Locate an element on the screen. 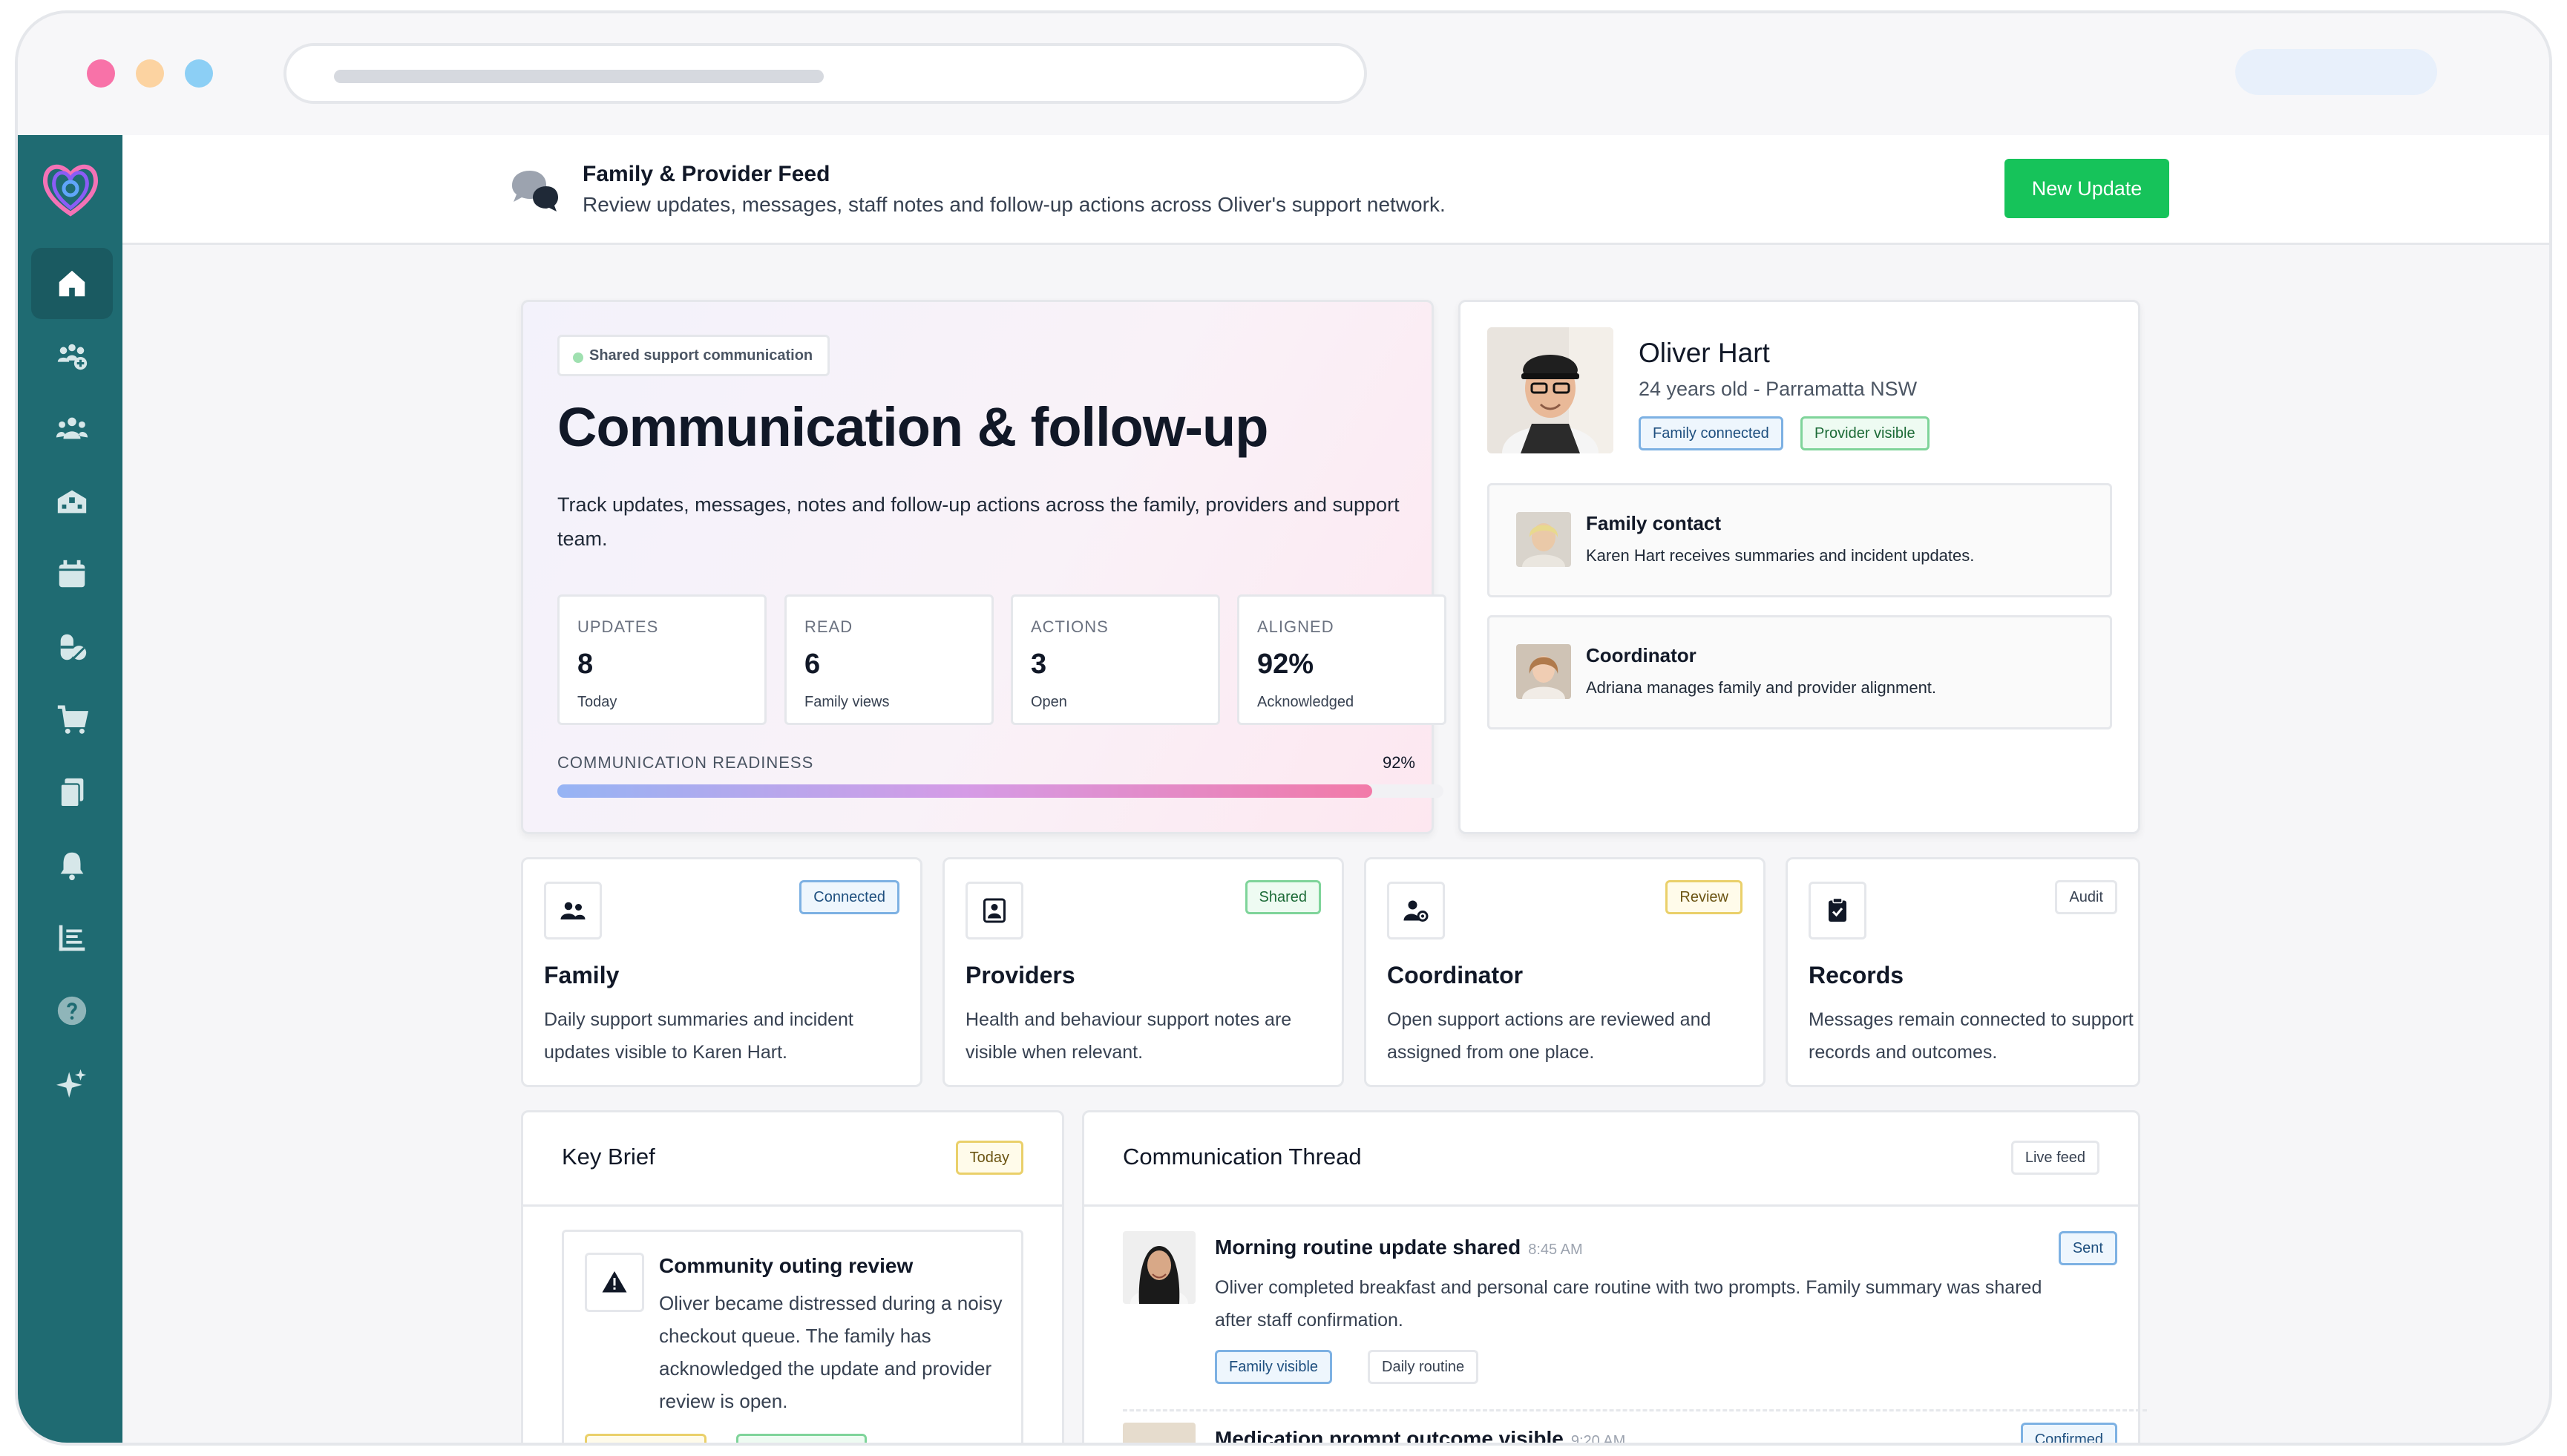 This screenshot has width=2567, height=1456. shared-badge: Shared is located at coordinates (1283, 897).